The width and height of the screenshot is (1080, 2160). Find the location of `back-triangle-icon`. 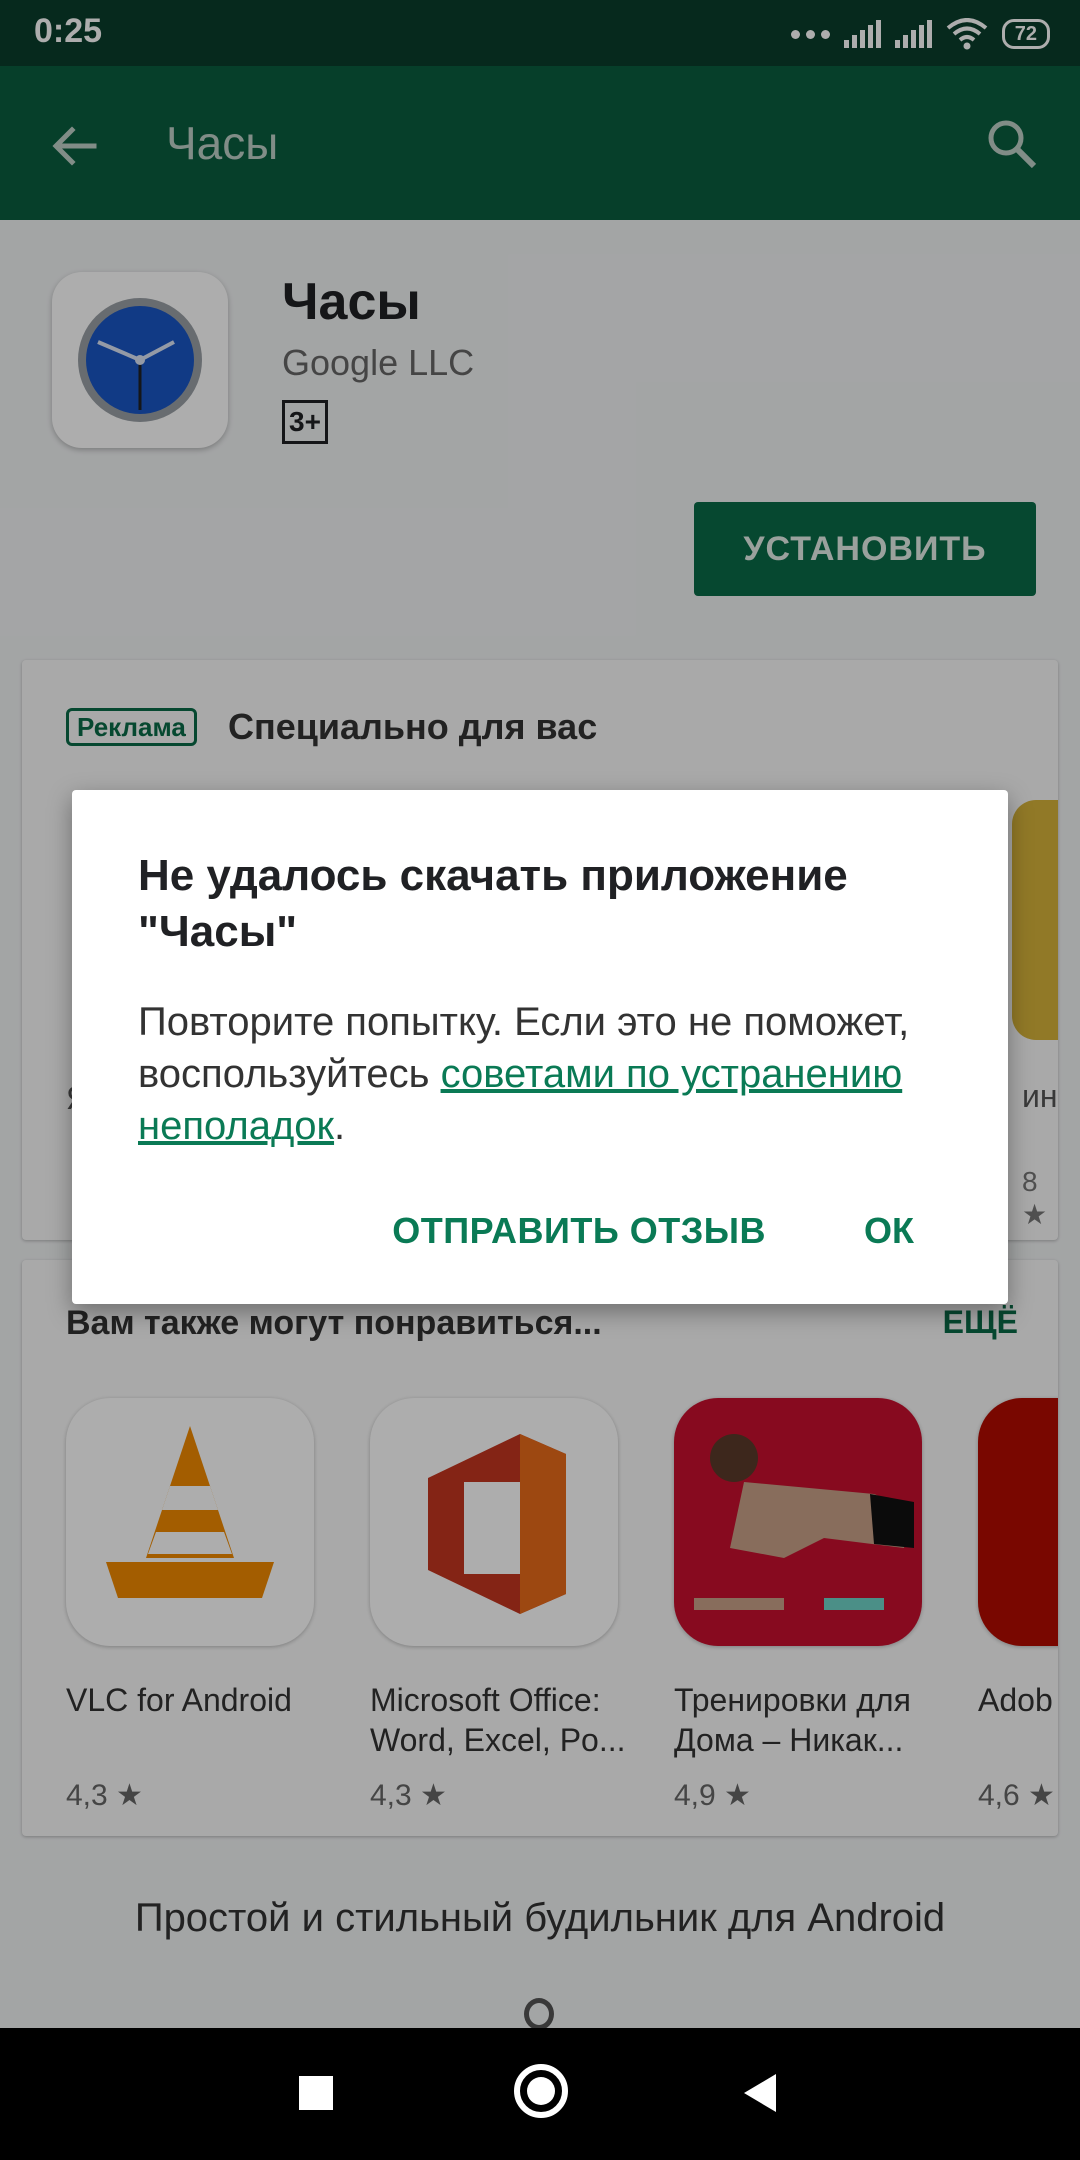

back-triangle-icon is located at coordinates (760, 2093).